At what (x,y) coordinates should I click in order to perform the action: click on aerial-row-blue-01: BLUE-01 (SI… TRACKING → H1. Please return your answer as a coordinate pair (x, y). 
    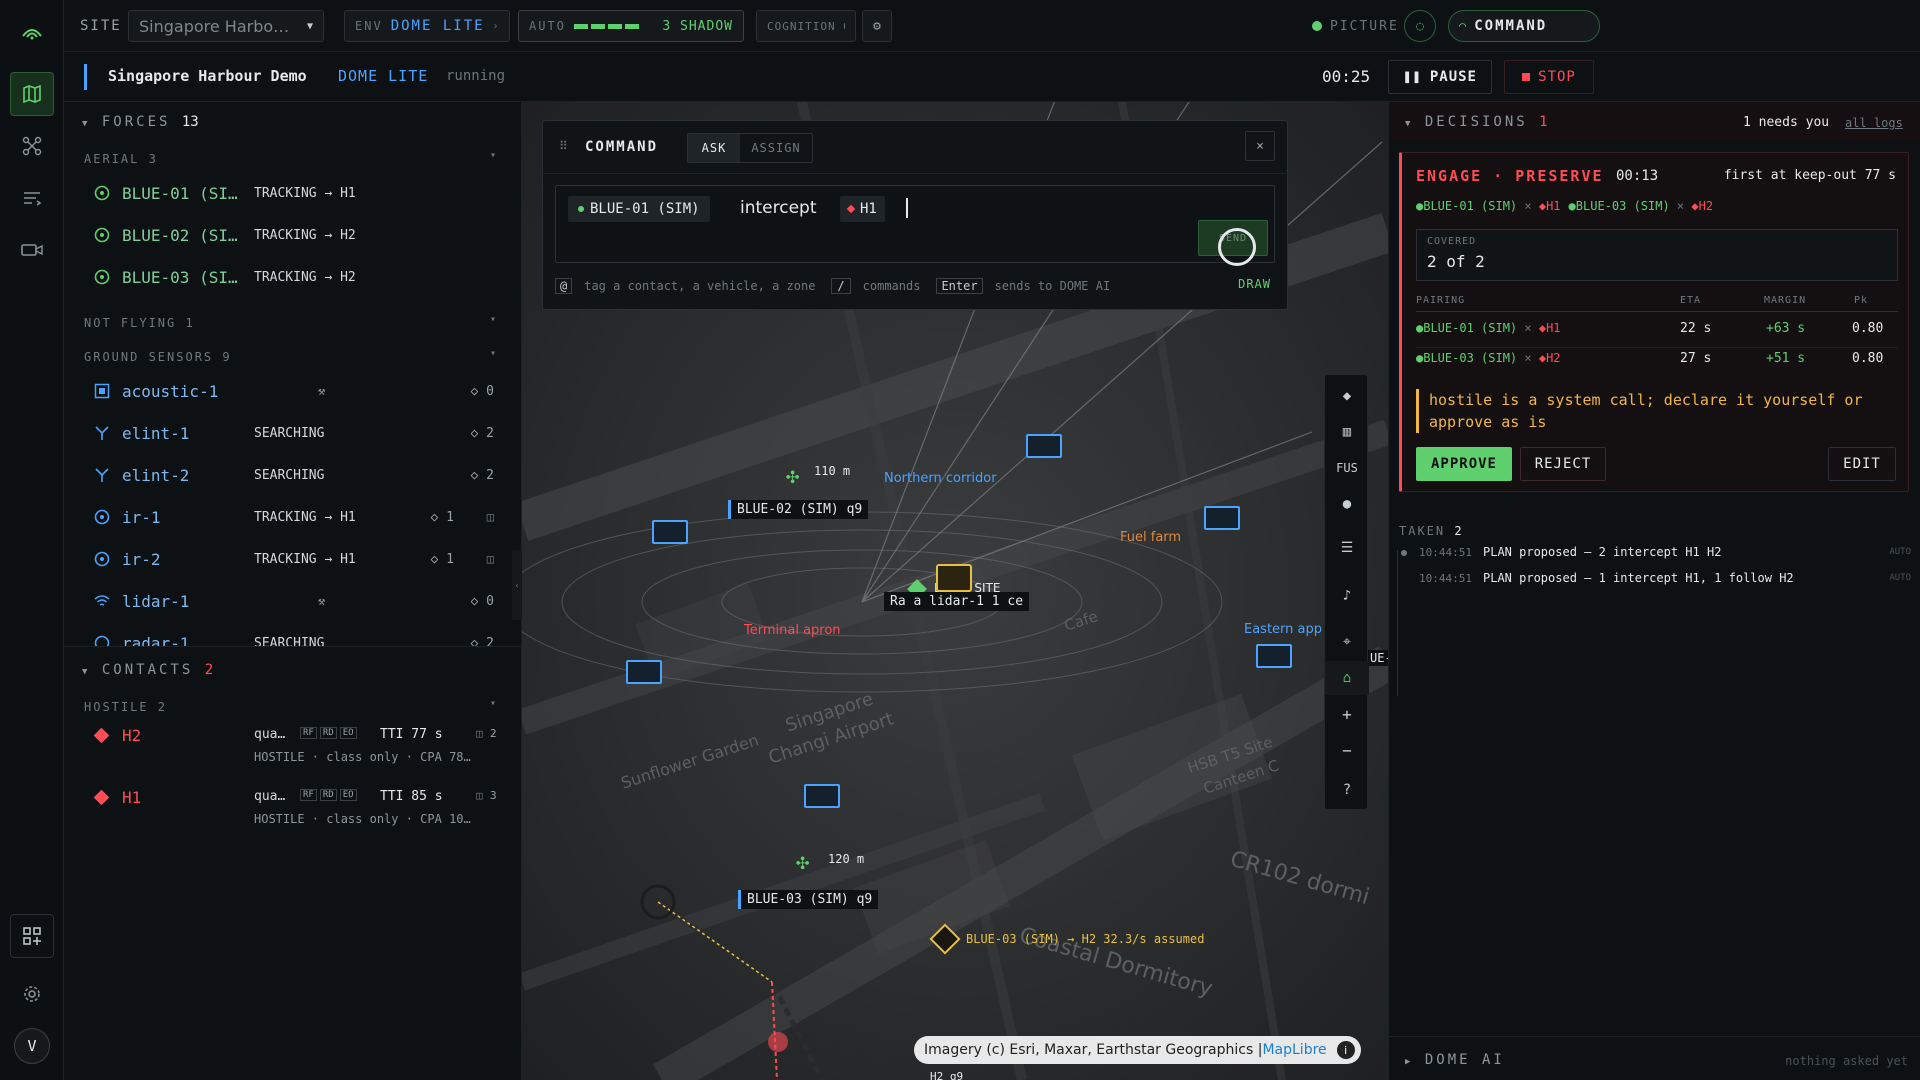
    Looking at the image, I should click on (294, 193).